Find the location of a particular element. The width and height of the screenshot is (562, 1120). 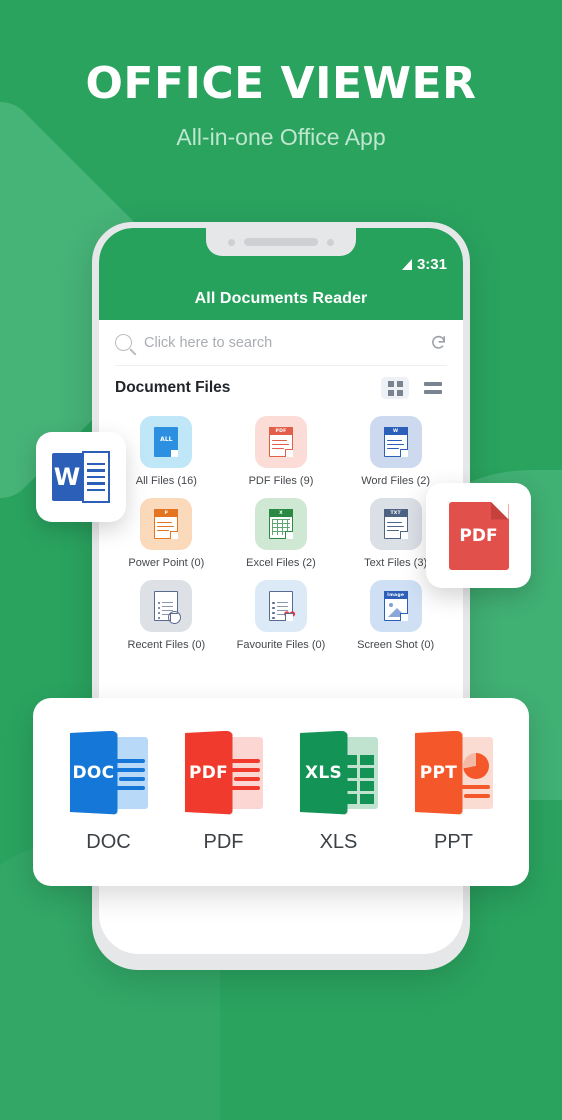

pdf-badge-card: PDF is located at coordinates (478, 535).